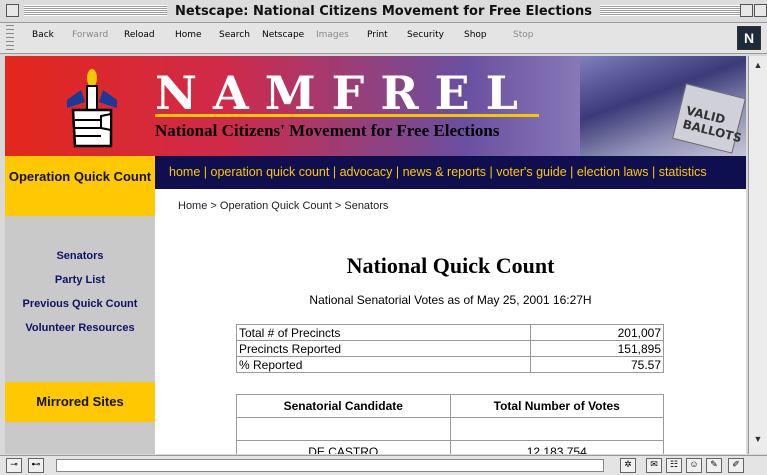  I want to click on stat-label: % Reported, so click(383, 364).